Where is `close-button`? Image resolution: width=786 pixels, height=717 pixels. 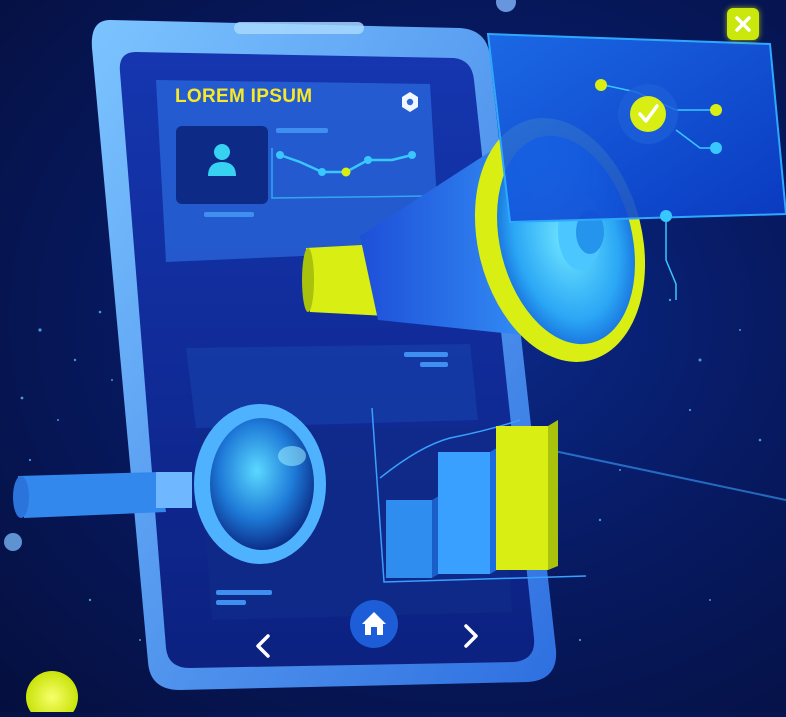
close-button is located at coordinates (743, 24).